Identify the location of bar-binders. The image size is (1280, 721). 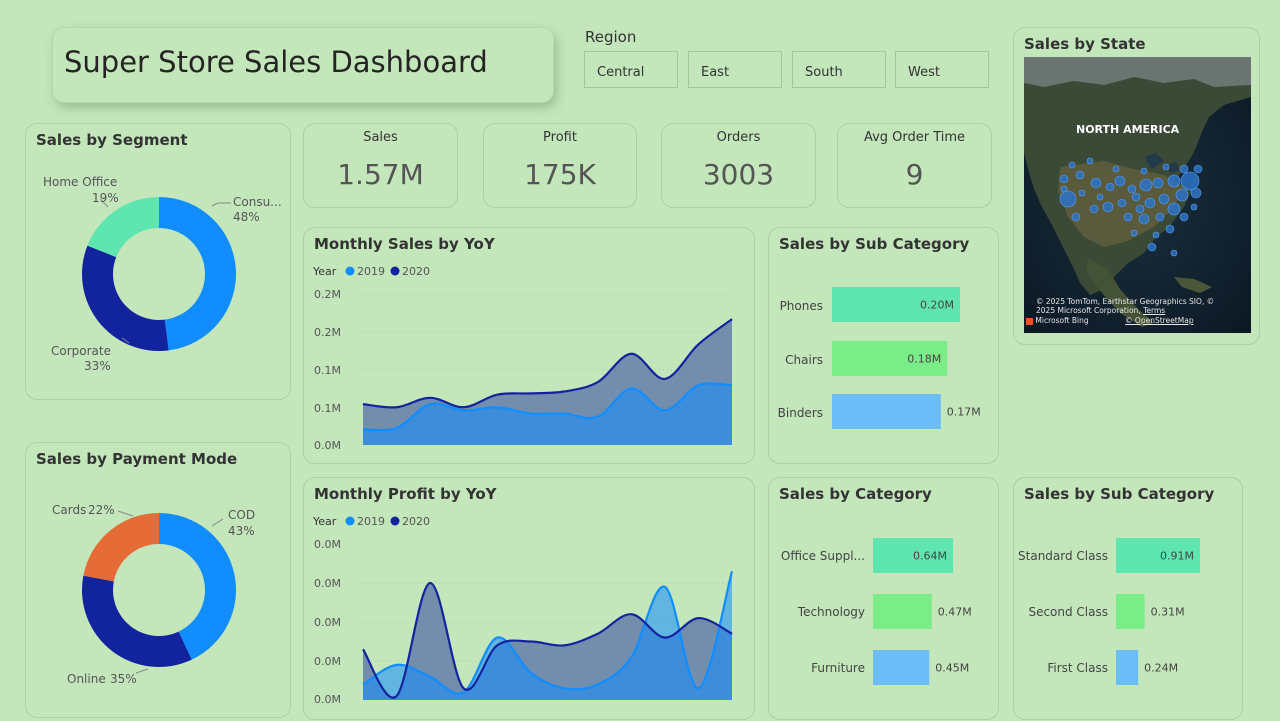
(886, 411).